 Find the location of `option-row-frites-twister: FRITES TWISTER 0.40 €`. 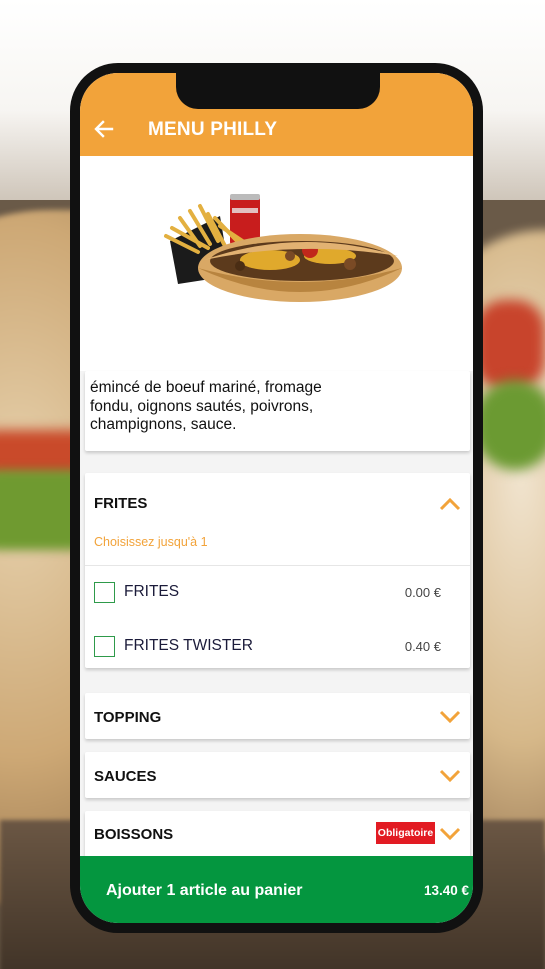

option-row-frites-twister: FRITES TWISTER 0.40 € is located at coordinates (277, 646).